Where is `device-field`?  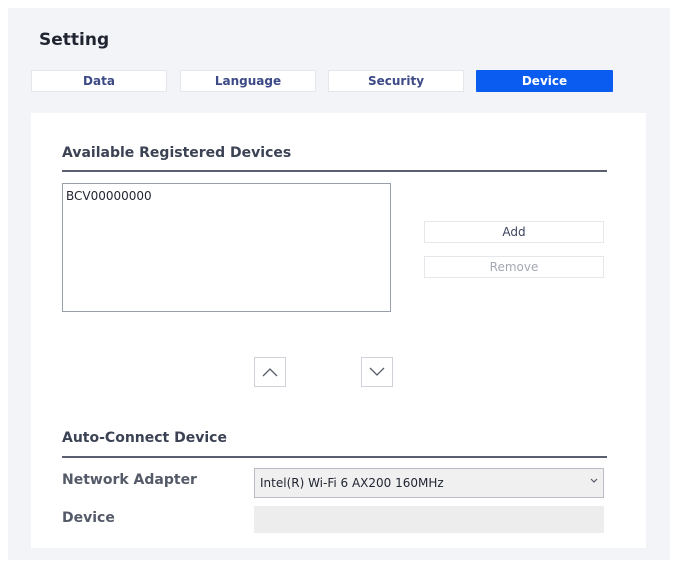 device-field is located at coordinates (429, 519).